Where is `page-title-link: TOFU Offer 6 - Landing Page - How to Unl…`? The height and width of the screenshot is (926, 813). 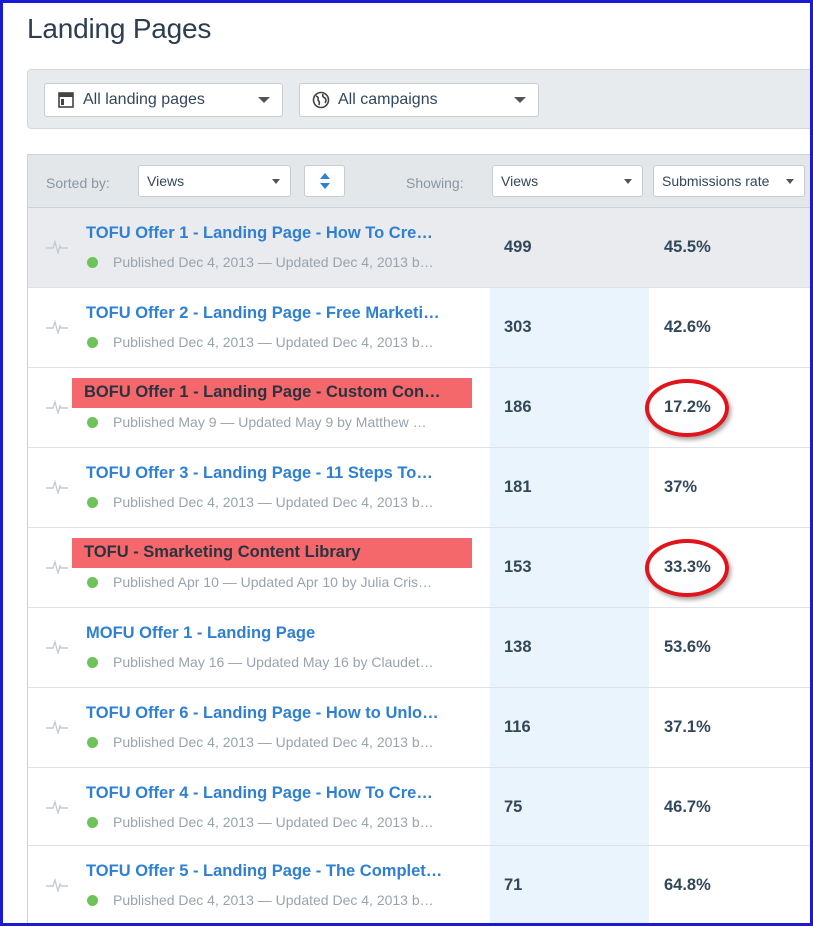 page-title-link: TOFU Offer 6 - Landing Page - How to Unl… is located at coordinates (262, 713).